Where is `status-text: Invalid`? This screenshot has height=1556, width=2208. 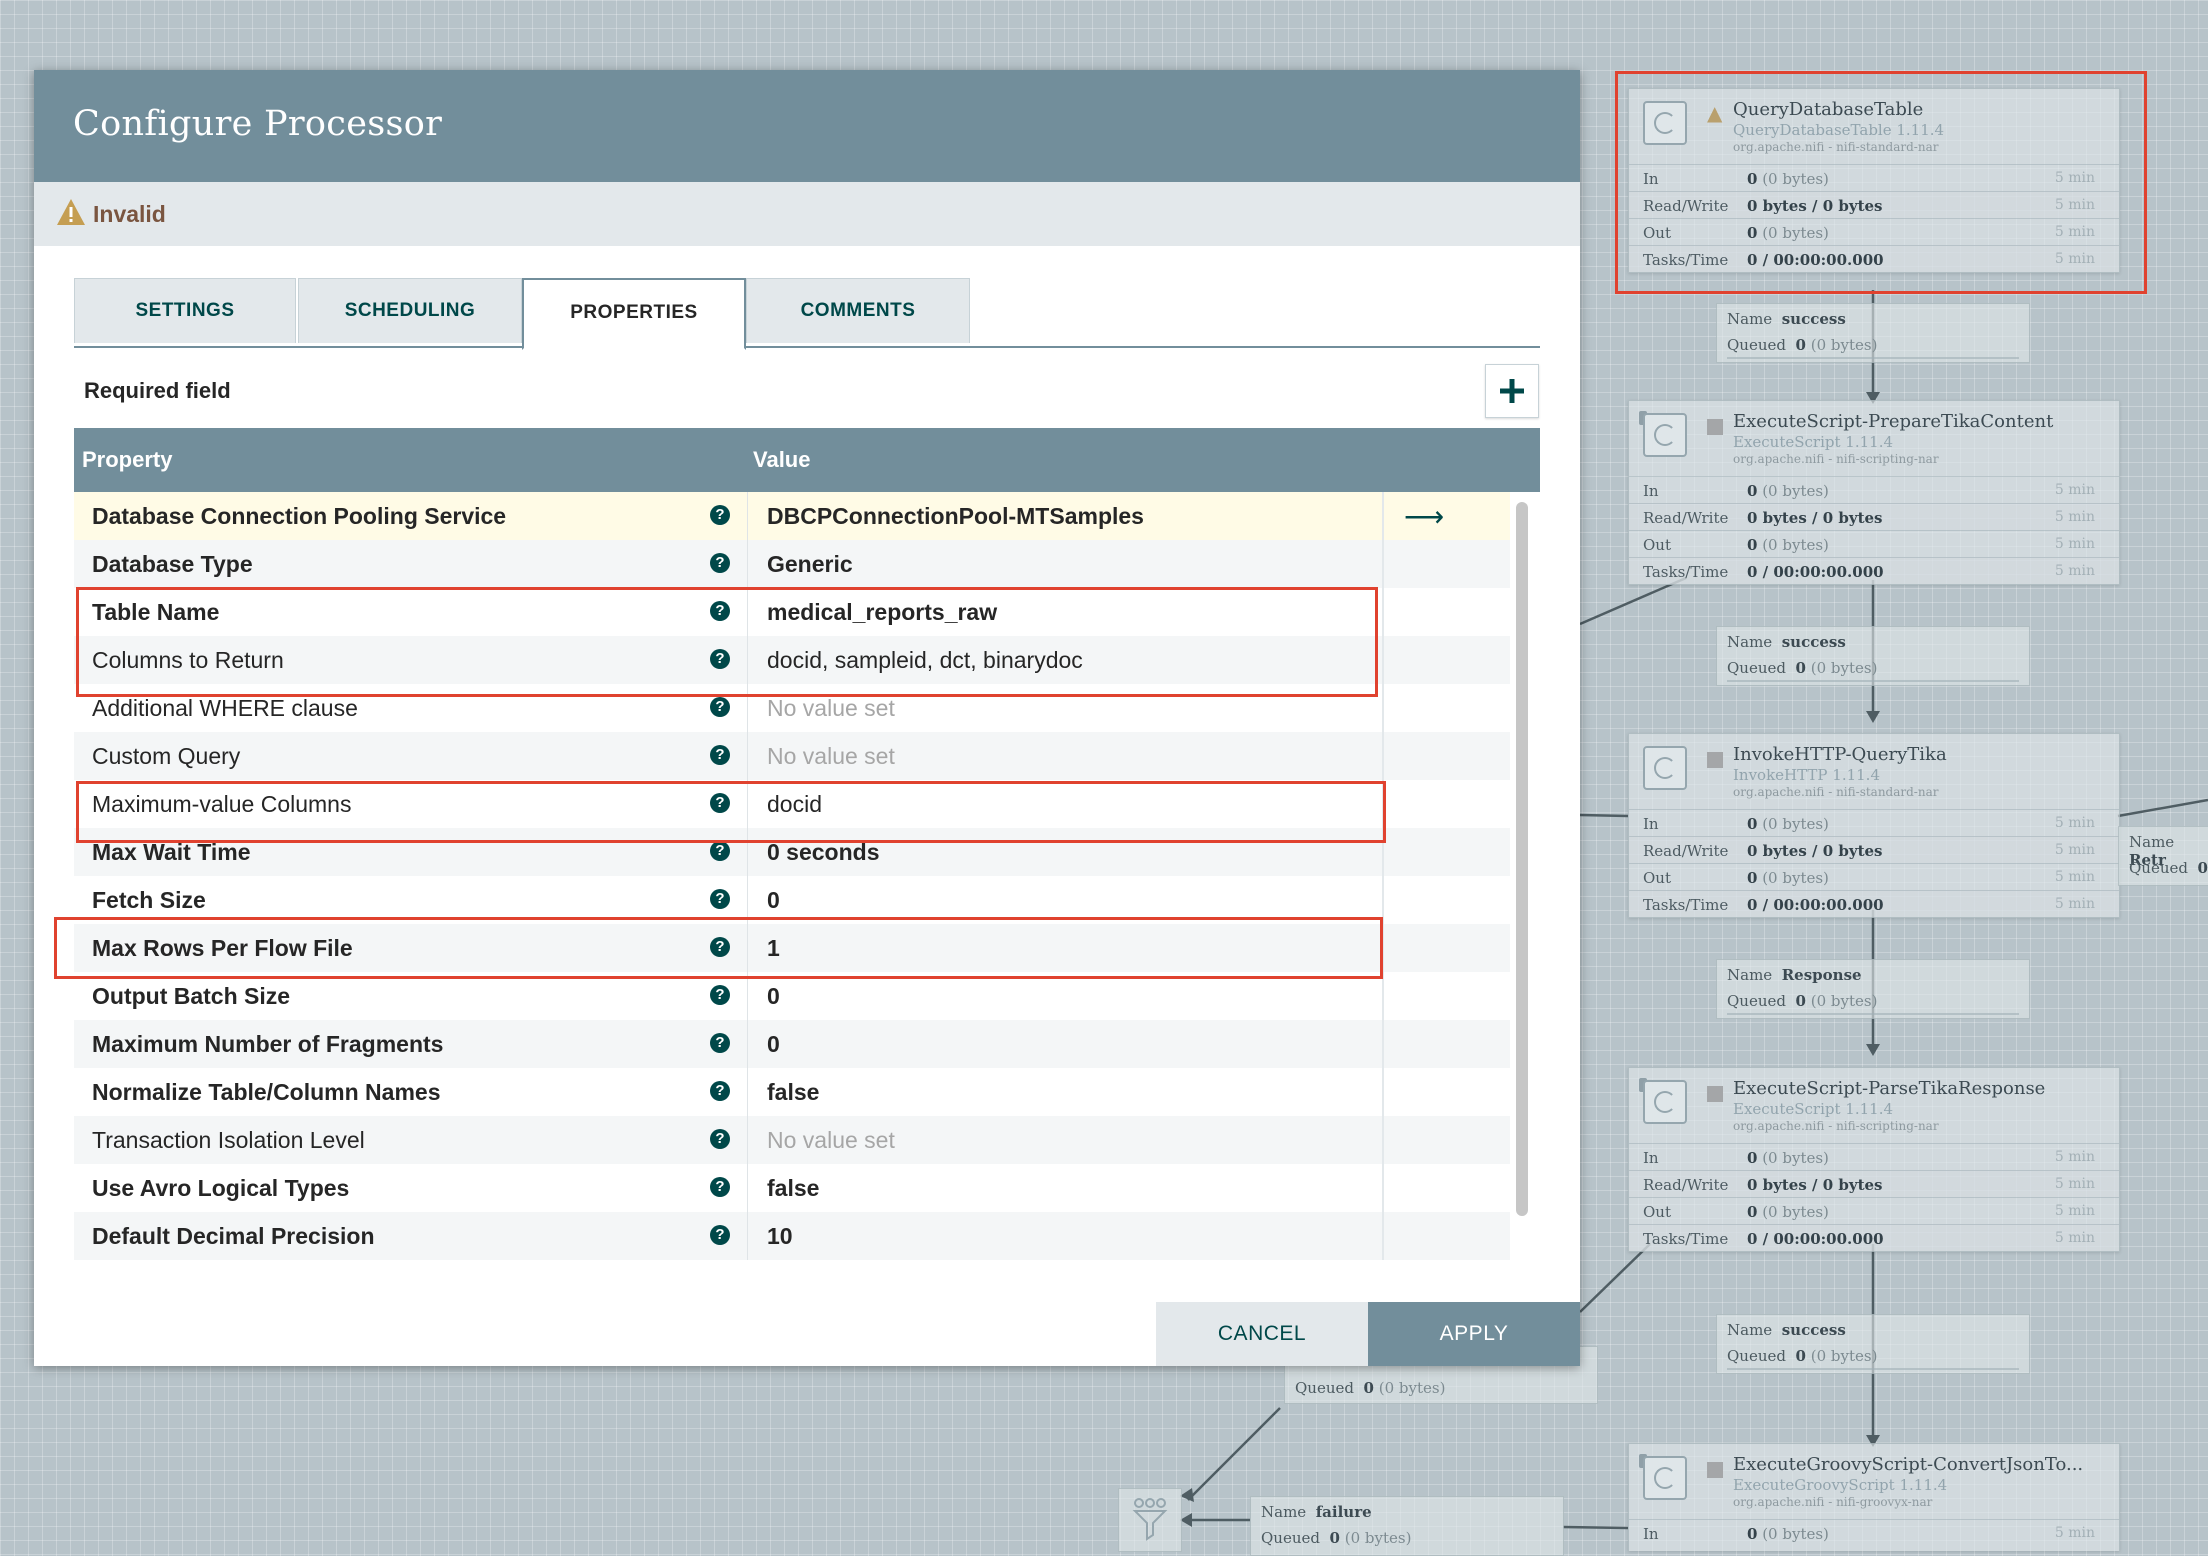
status-text: Invalid is located at coordinates (129, 214).